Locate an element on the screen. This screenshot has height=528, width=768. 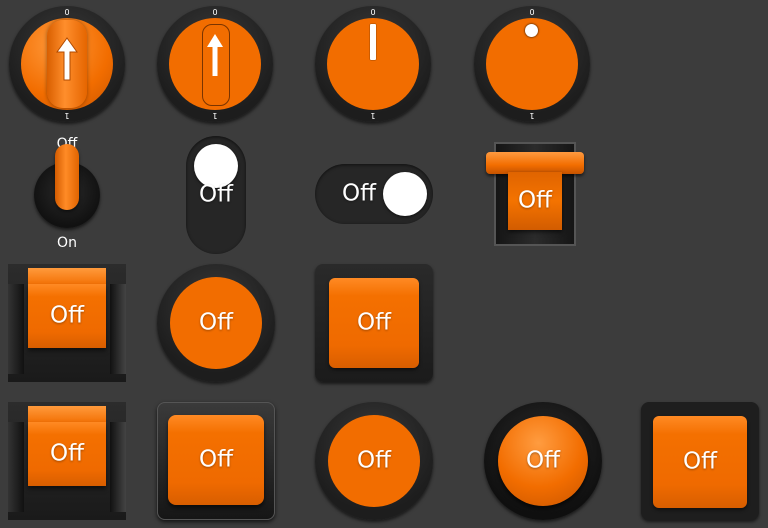
square-button-glossy: Off is located at coordinates (700, 461).